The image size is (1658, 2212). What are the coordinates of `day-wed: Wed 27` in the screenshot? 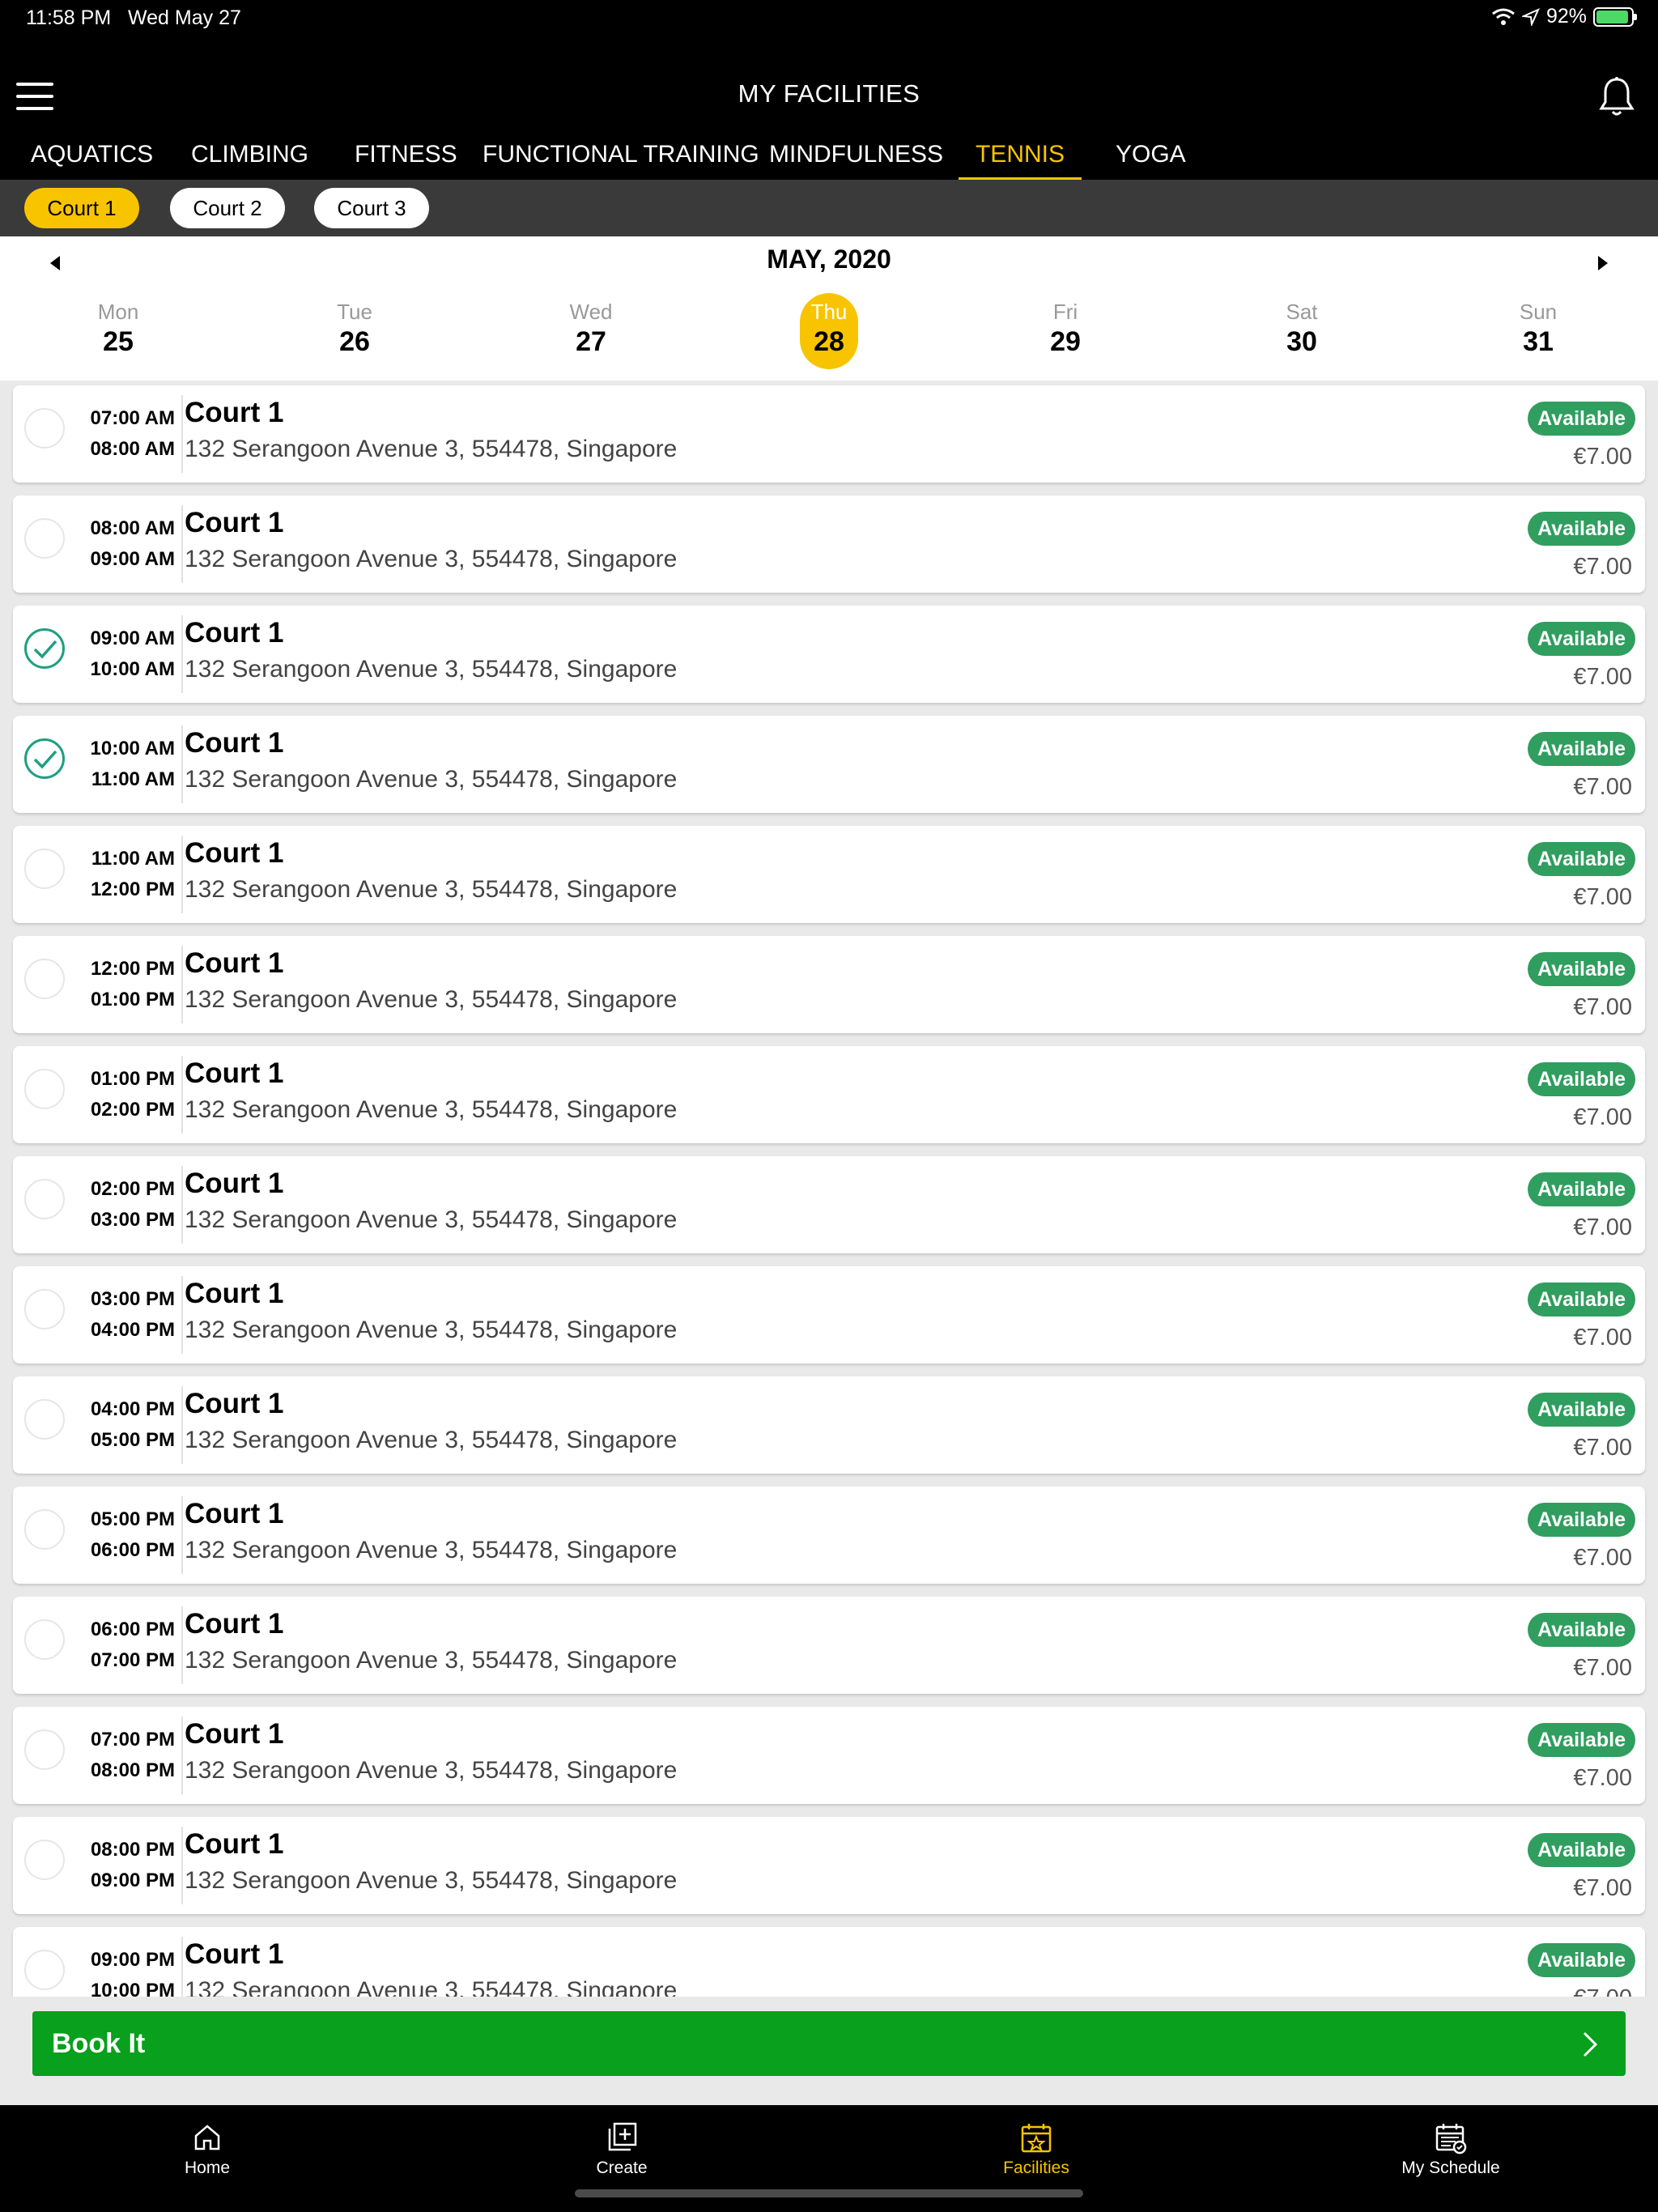 It's located at (591, 331).